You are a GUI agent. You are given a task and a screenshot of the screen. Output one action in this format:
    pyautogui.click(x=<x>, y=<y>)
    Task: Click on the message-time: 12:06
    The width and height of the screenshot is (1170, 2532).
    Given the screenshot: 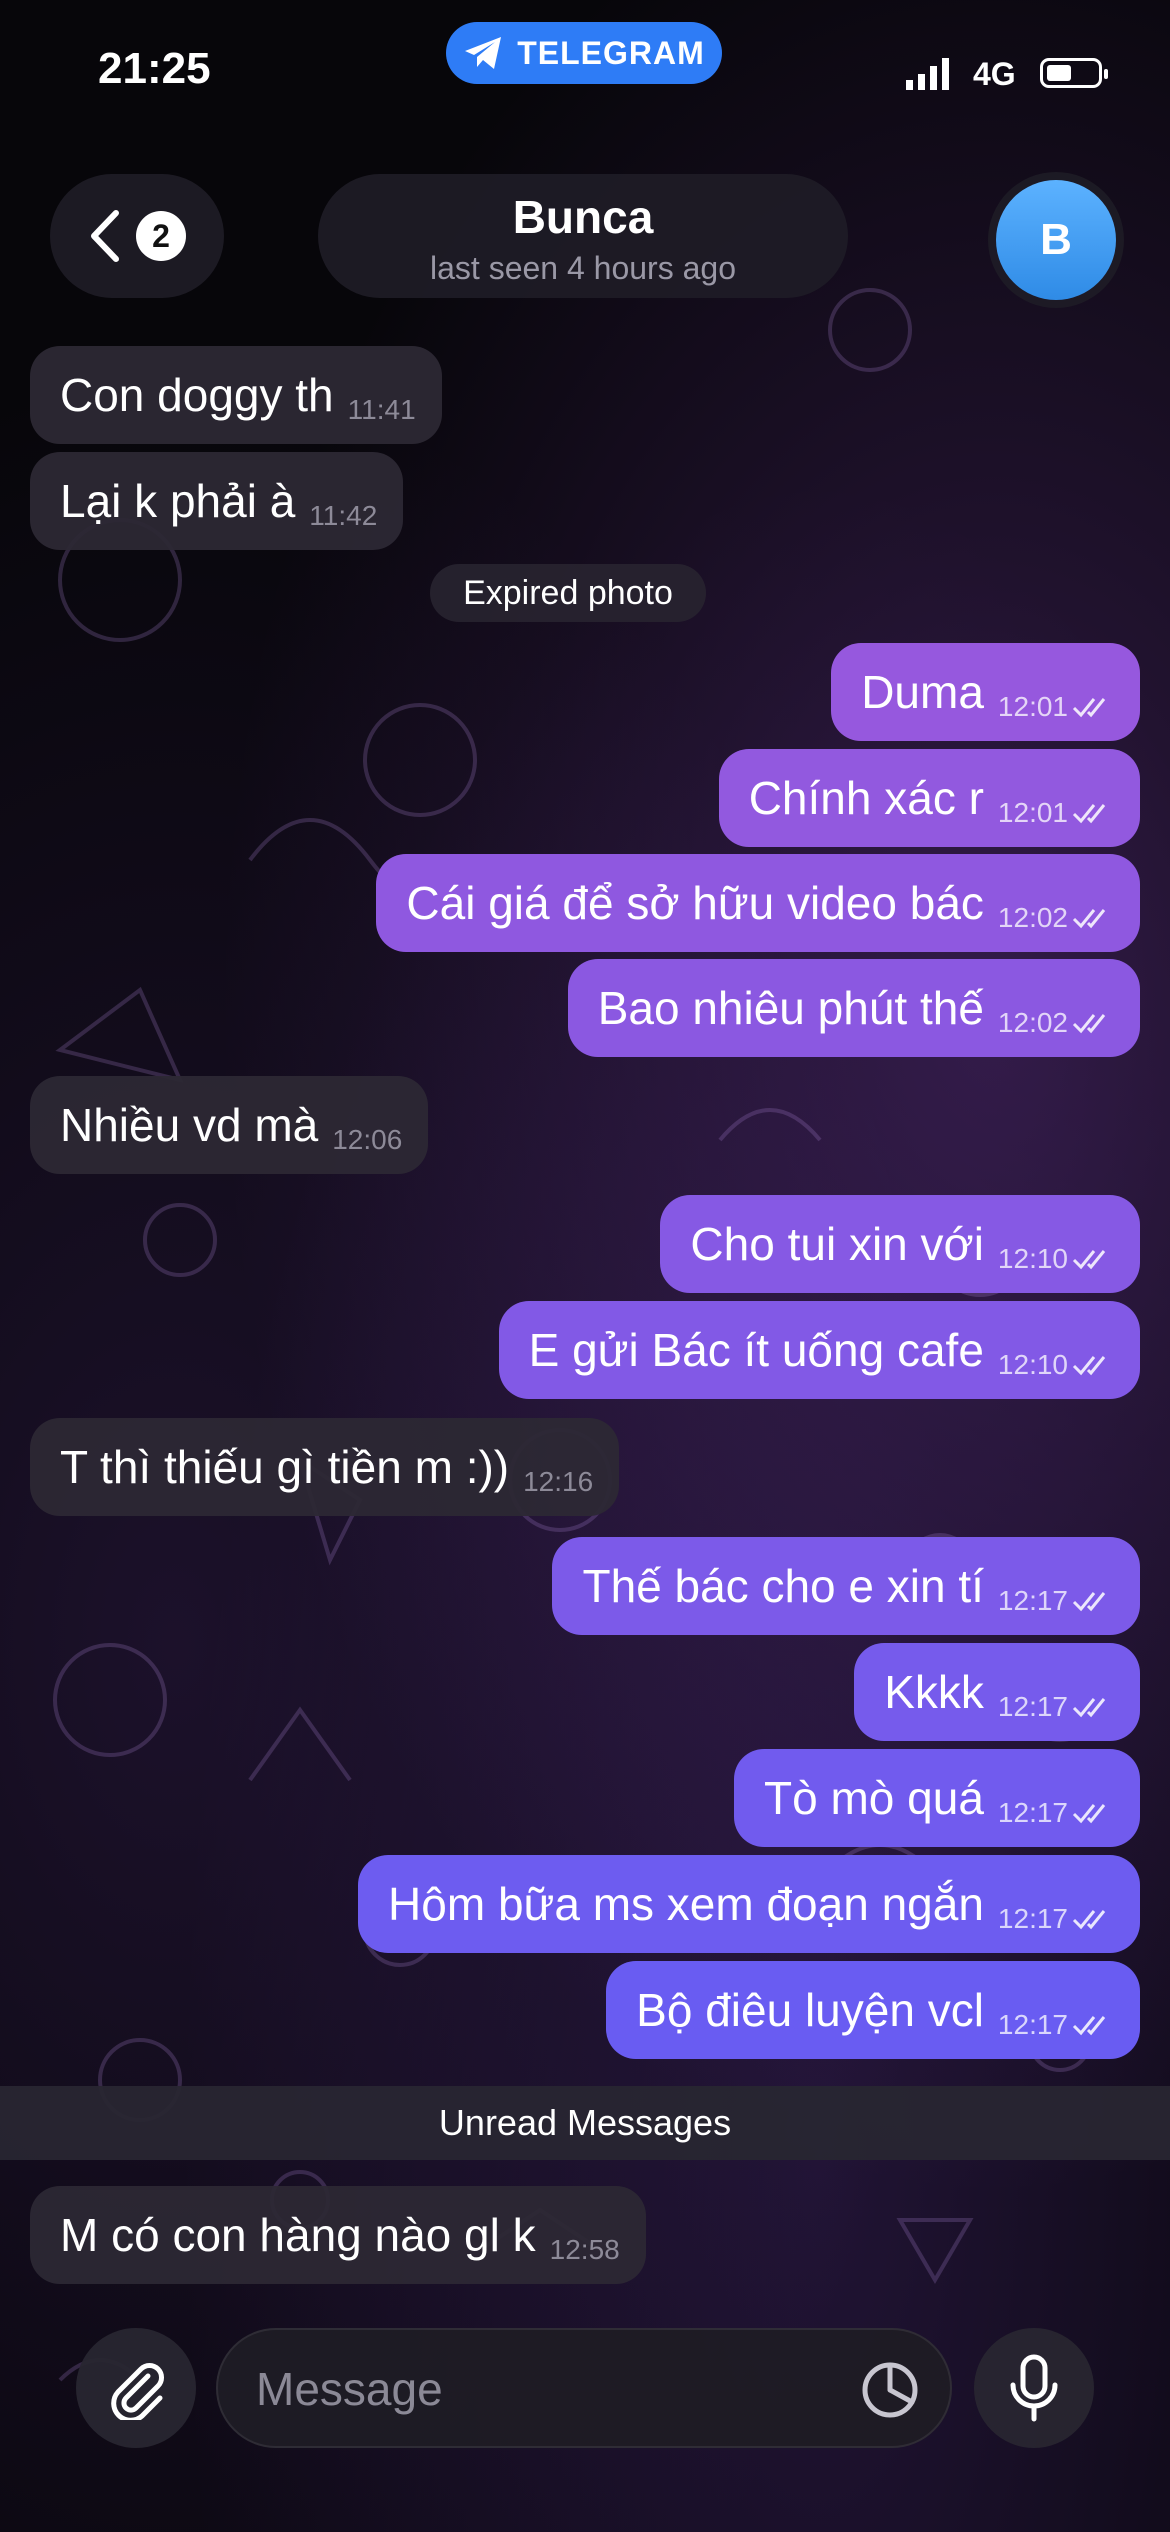 What is the action you would take?
    pyautogui.click(x=367, y=1139)
    